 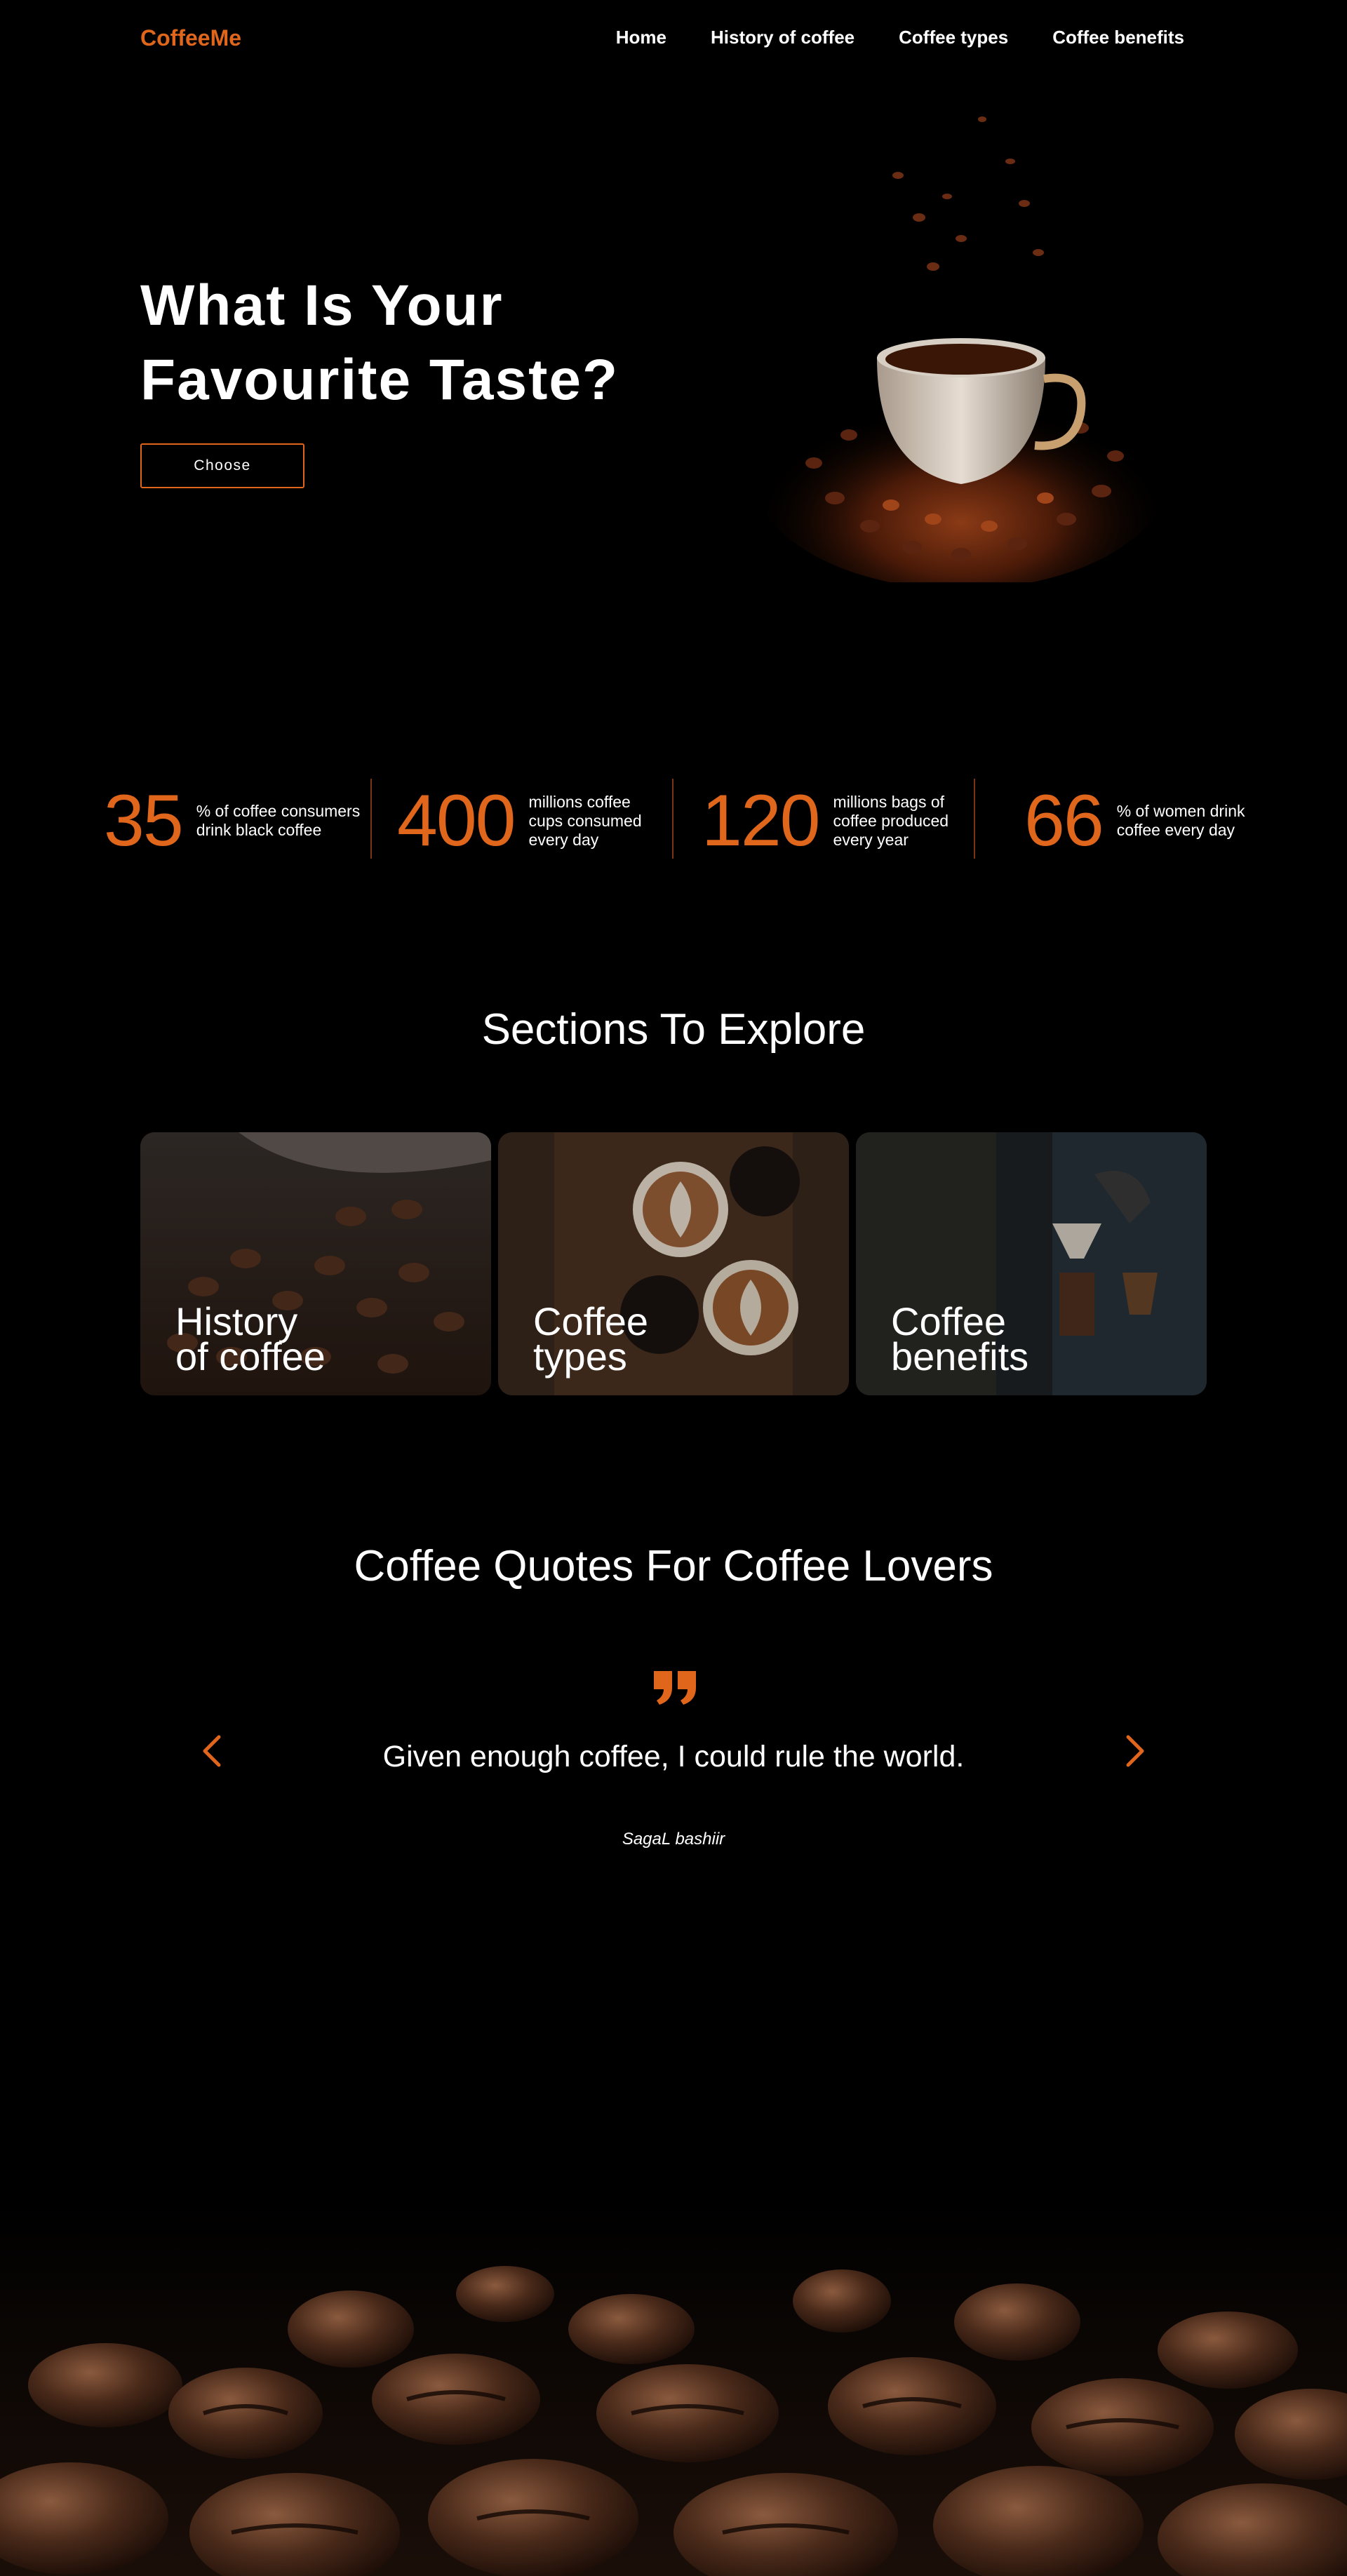 I want to click on quote-author: SagaL bashiir, so click(x=673, y=1839).